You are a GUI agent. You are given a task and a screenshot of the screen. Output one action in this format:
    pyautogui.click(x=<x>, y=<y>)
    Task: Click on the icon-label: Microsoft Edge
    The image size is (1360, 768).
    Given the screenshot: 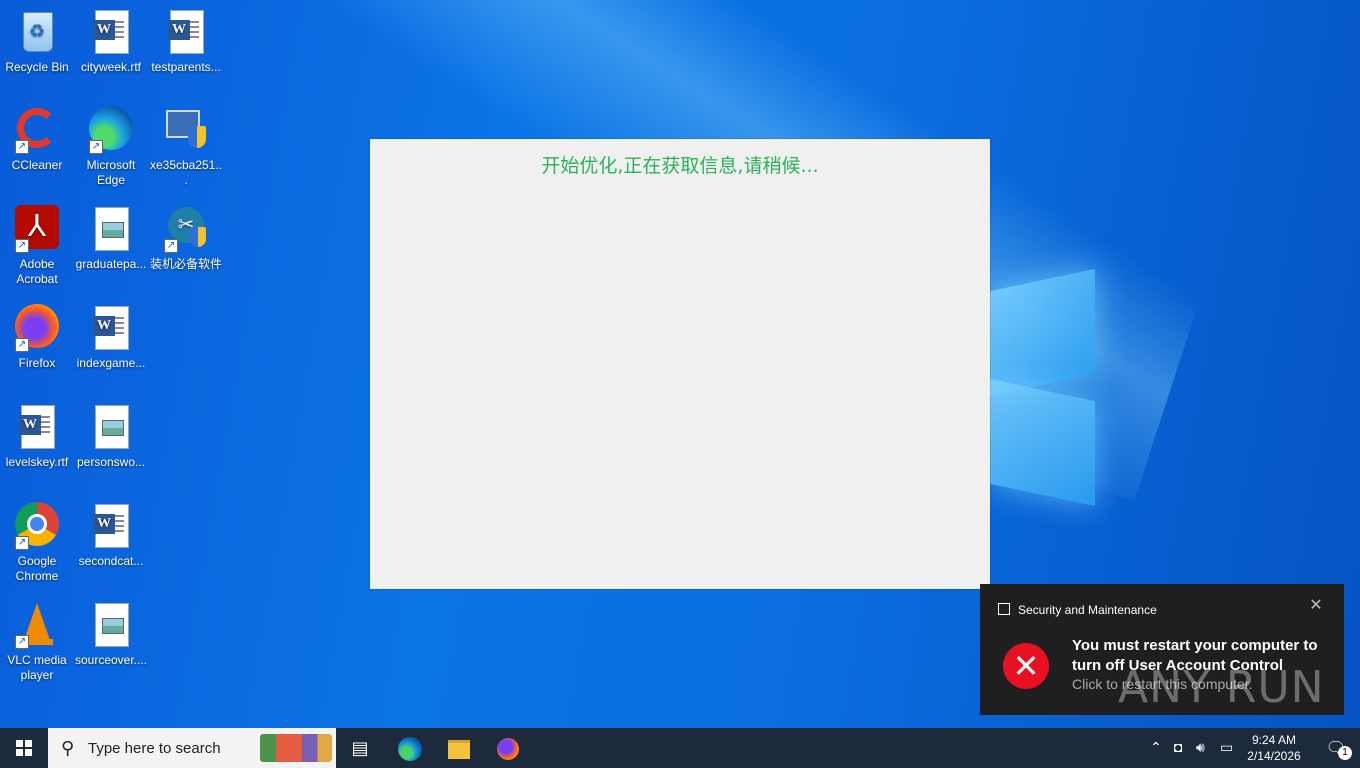 What is the action you would take?
    pyautogui.click(x=111, y=172)
    